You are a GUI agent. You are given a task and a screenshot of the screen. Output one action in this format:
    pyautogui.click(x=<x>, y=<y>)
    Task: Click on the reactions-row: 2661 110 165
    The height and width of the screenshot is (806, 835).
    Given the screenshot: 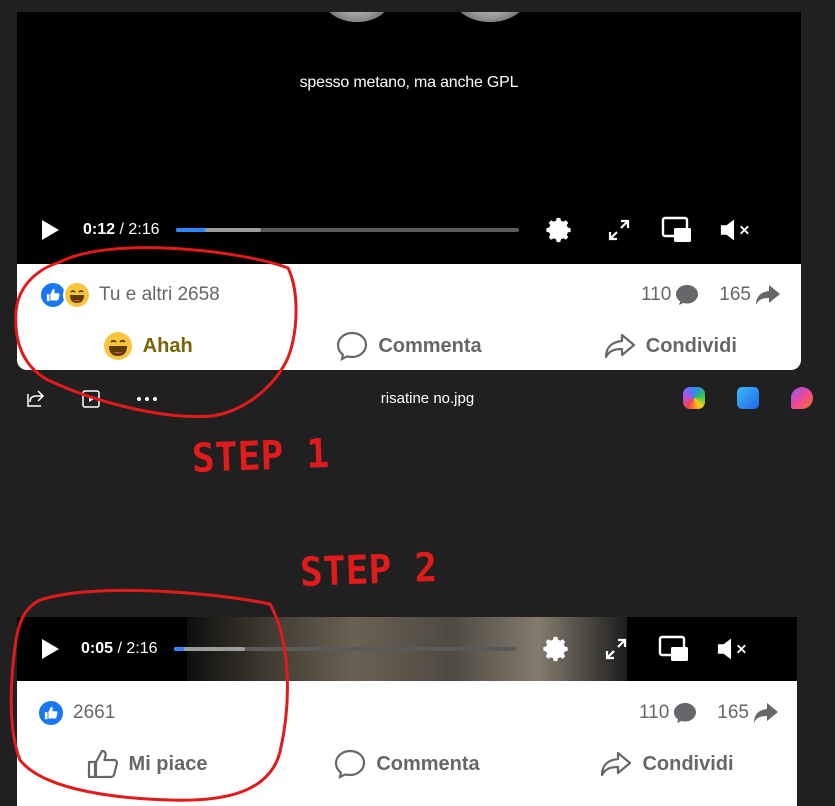 What is the action you would take?
    pyautogui.click(x=407, y=713)
    